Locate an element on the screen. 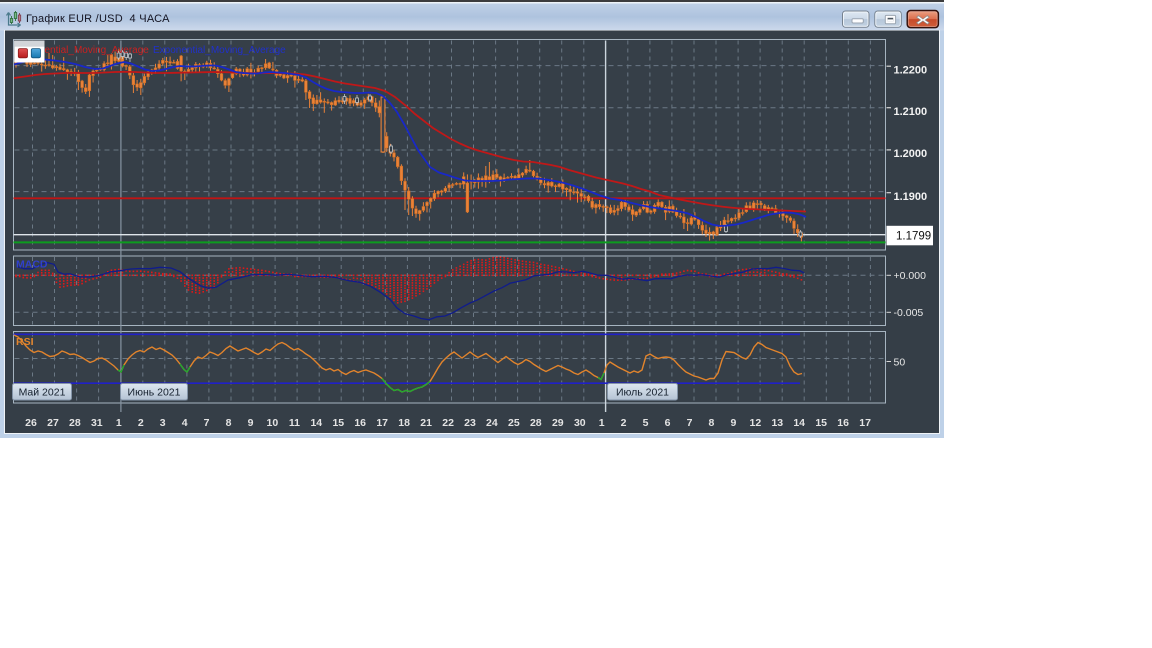  svg-text: Июнь 2021 is located at coordinates (154, 393).